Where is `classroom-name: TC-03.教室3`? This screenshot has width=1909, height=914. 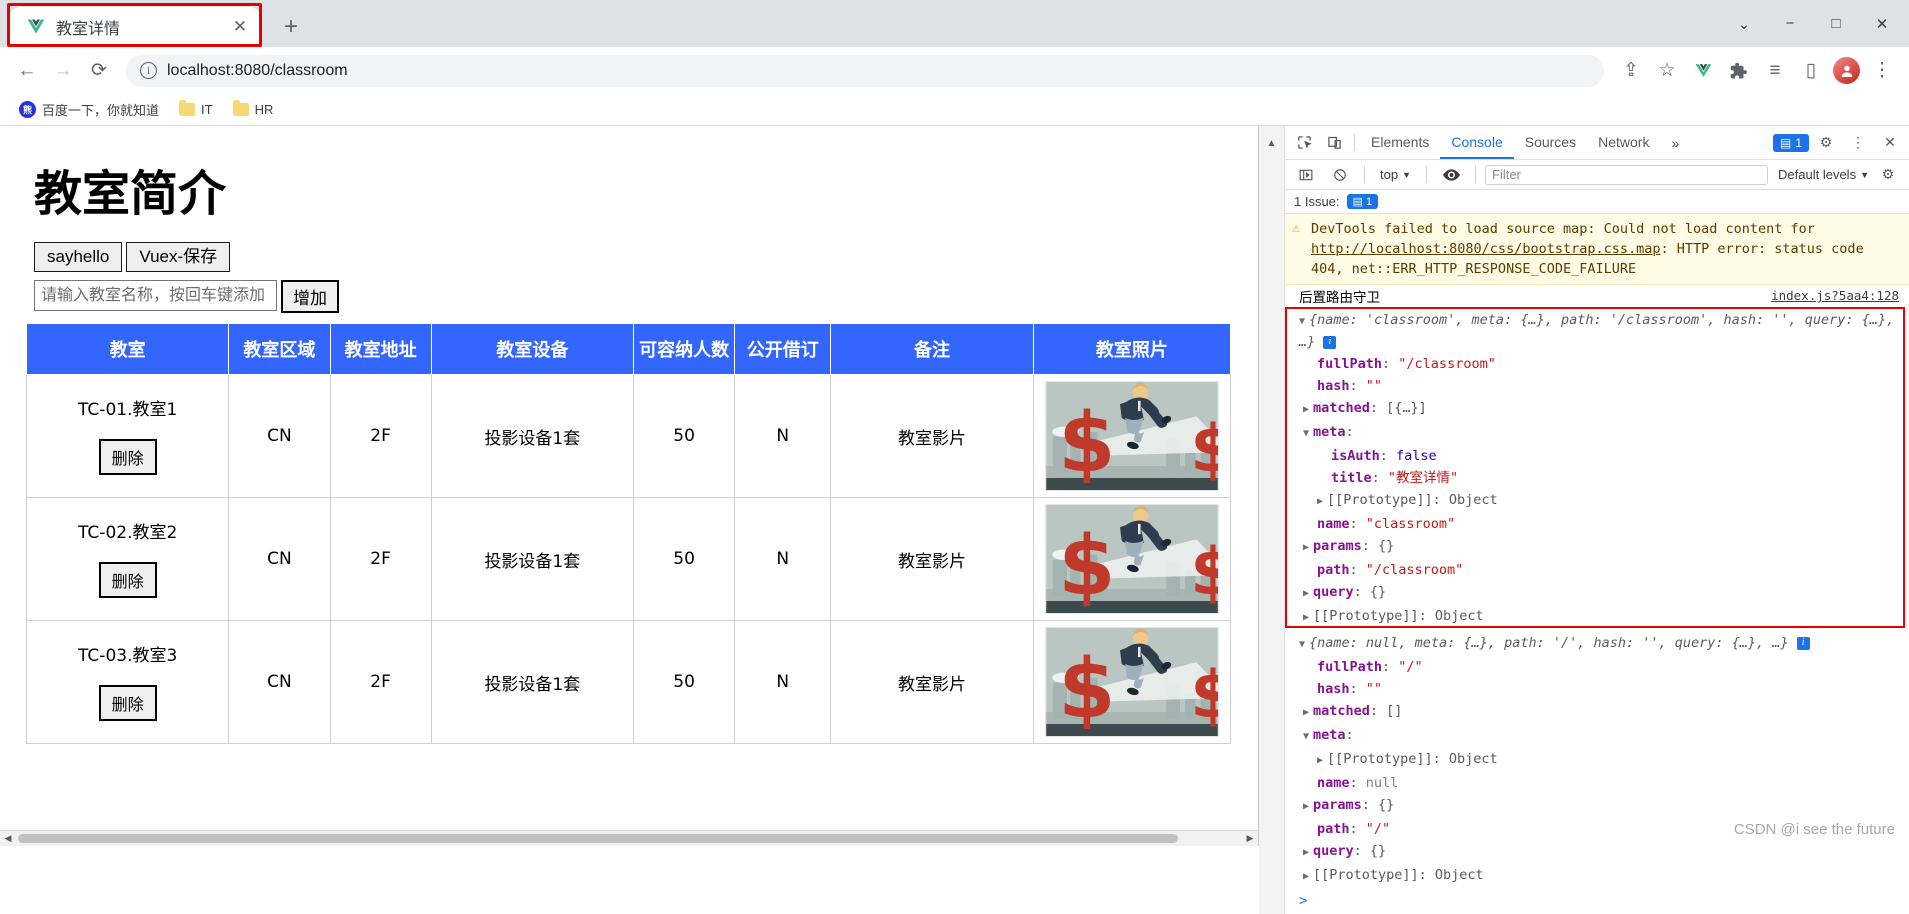 classroom-name: TC-03.教室3 is located at coordinates (128, 655).